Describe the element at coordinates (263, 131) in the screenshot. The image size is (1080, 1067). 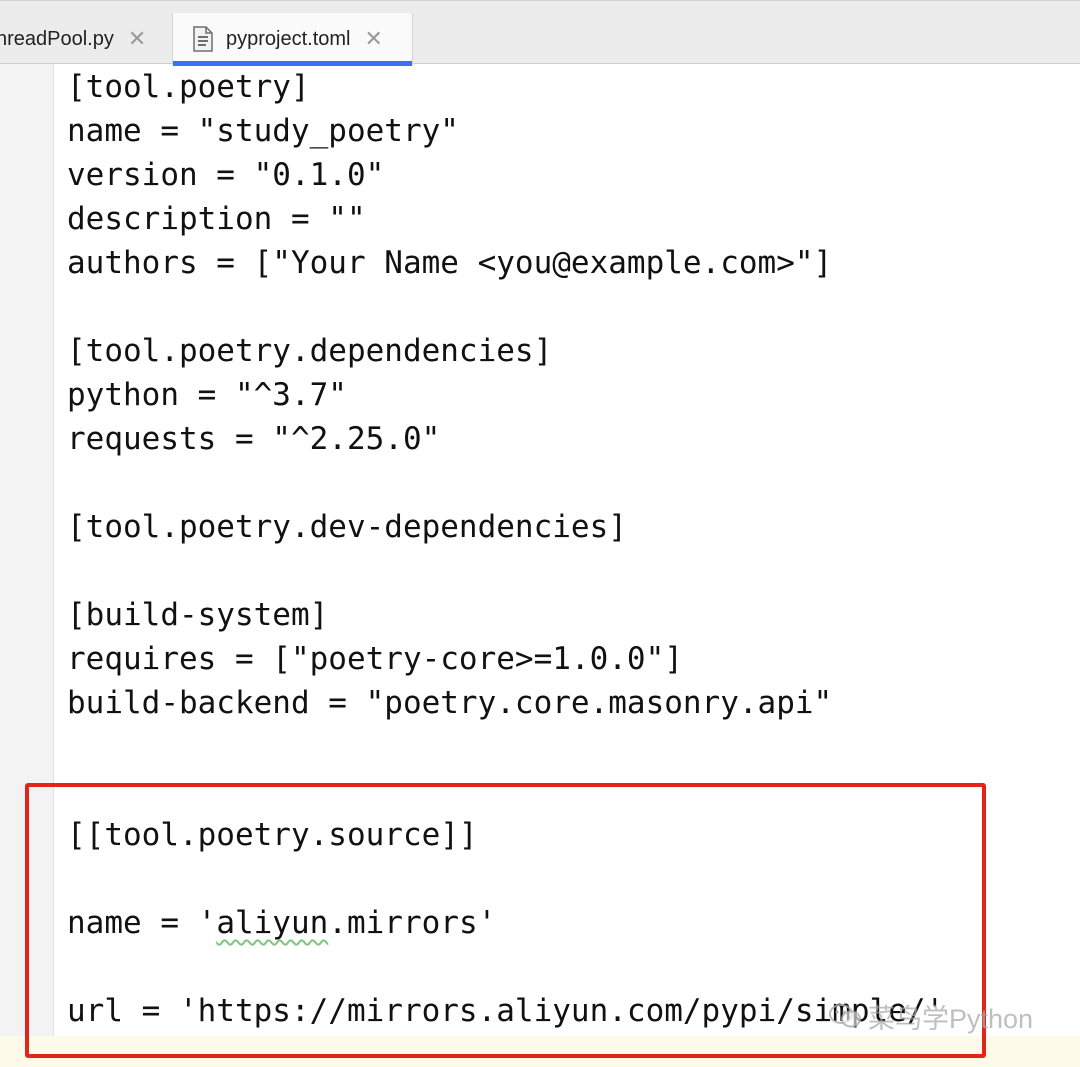
I see `code-line: name = "study_poetry"` at that location.